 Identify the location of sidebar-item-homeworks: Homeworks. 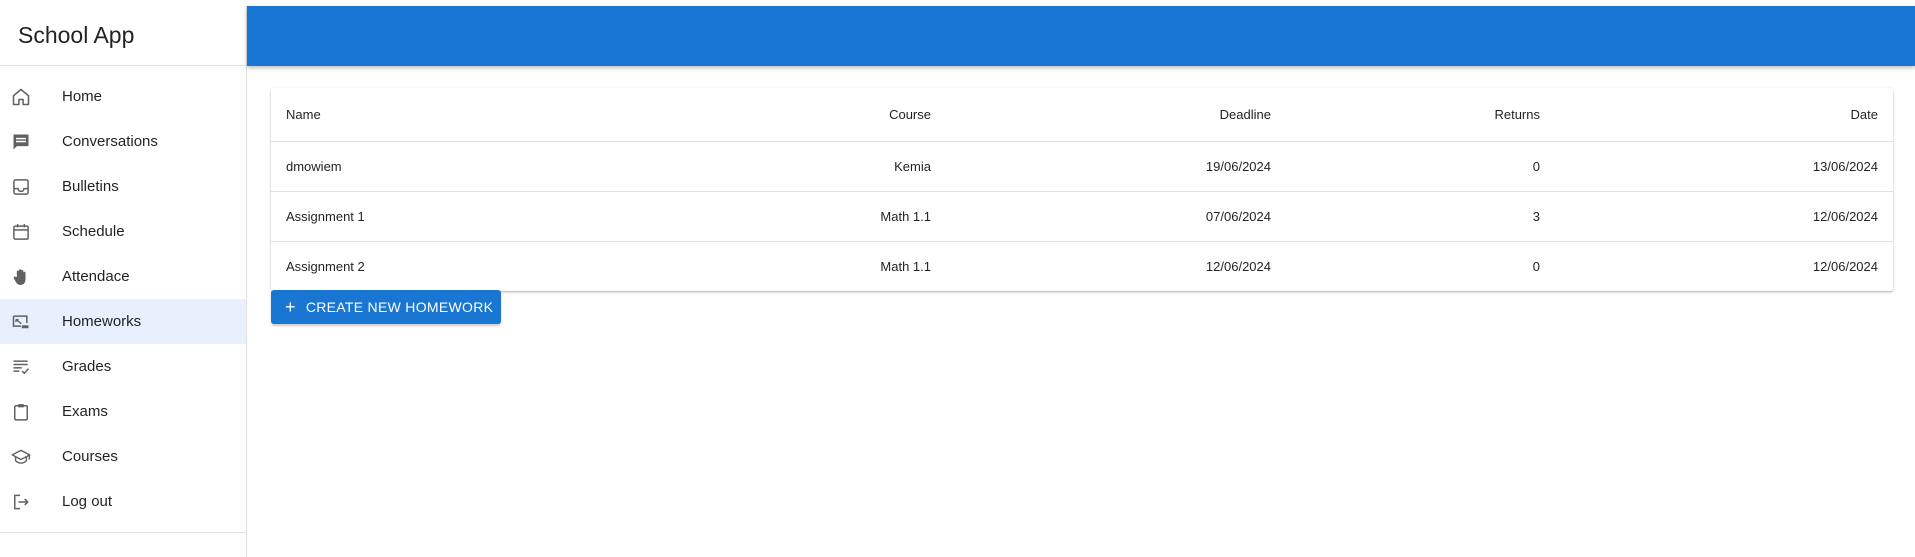
(123, 321).